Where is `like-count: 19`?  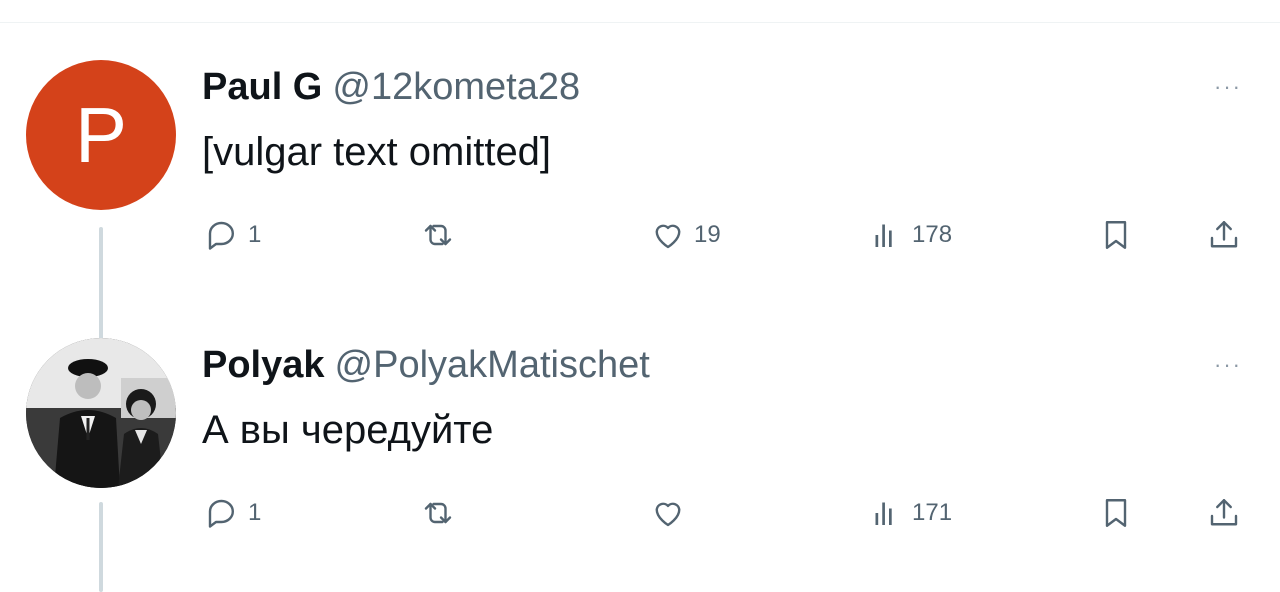 like-count: 19 is located at coordinates (707, 234).